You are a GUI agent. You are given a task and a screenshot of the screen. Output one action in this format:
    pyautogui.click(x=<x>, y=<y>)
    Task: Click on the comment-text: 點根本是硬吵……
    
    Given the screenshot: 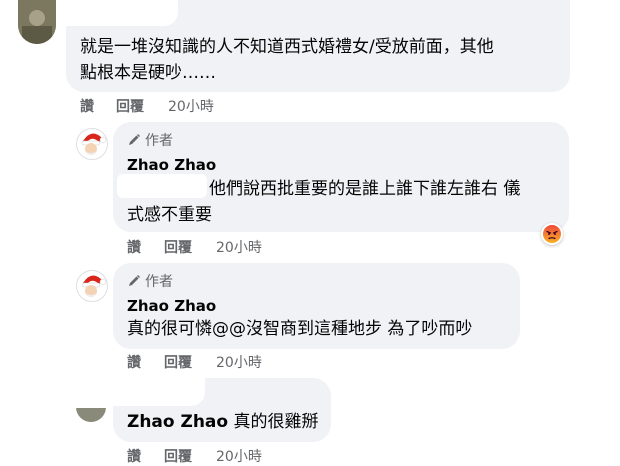 What is the action you would take?
    pyautogui.click(x=148, y=73)
    